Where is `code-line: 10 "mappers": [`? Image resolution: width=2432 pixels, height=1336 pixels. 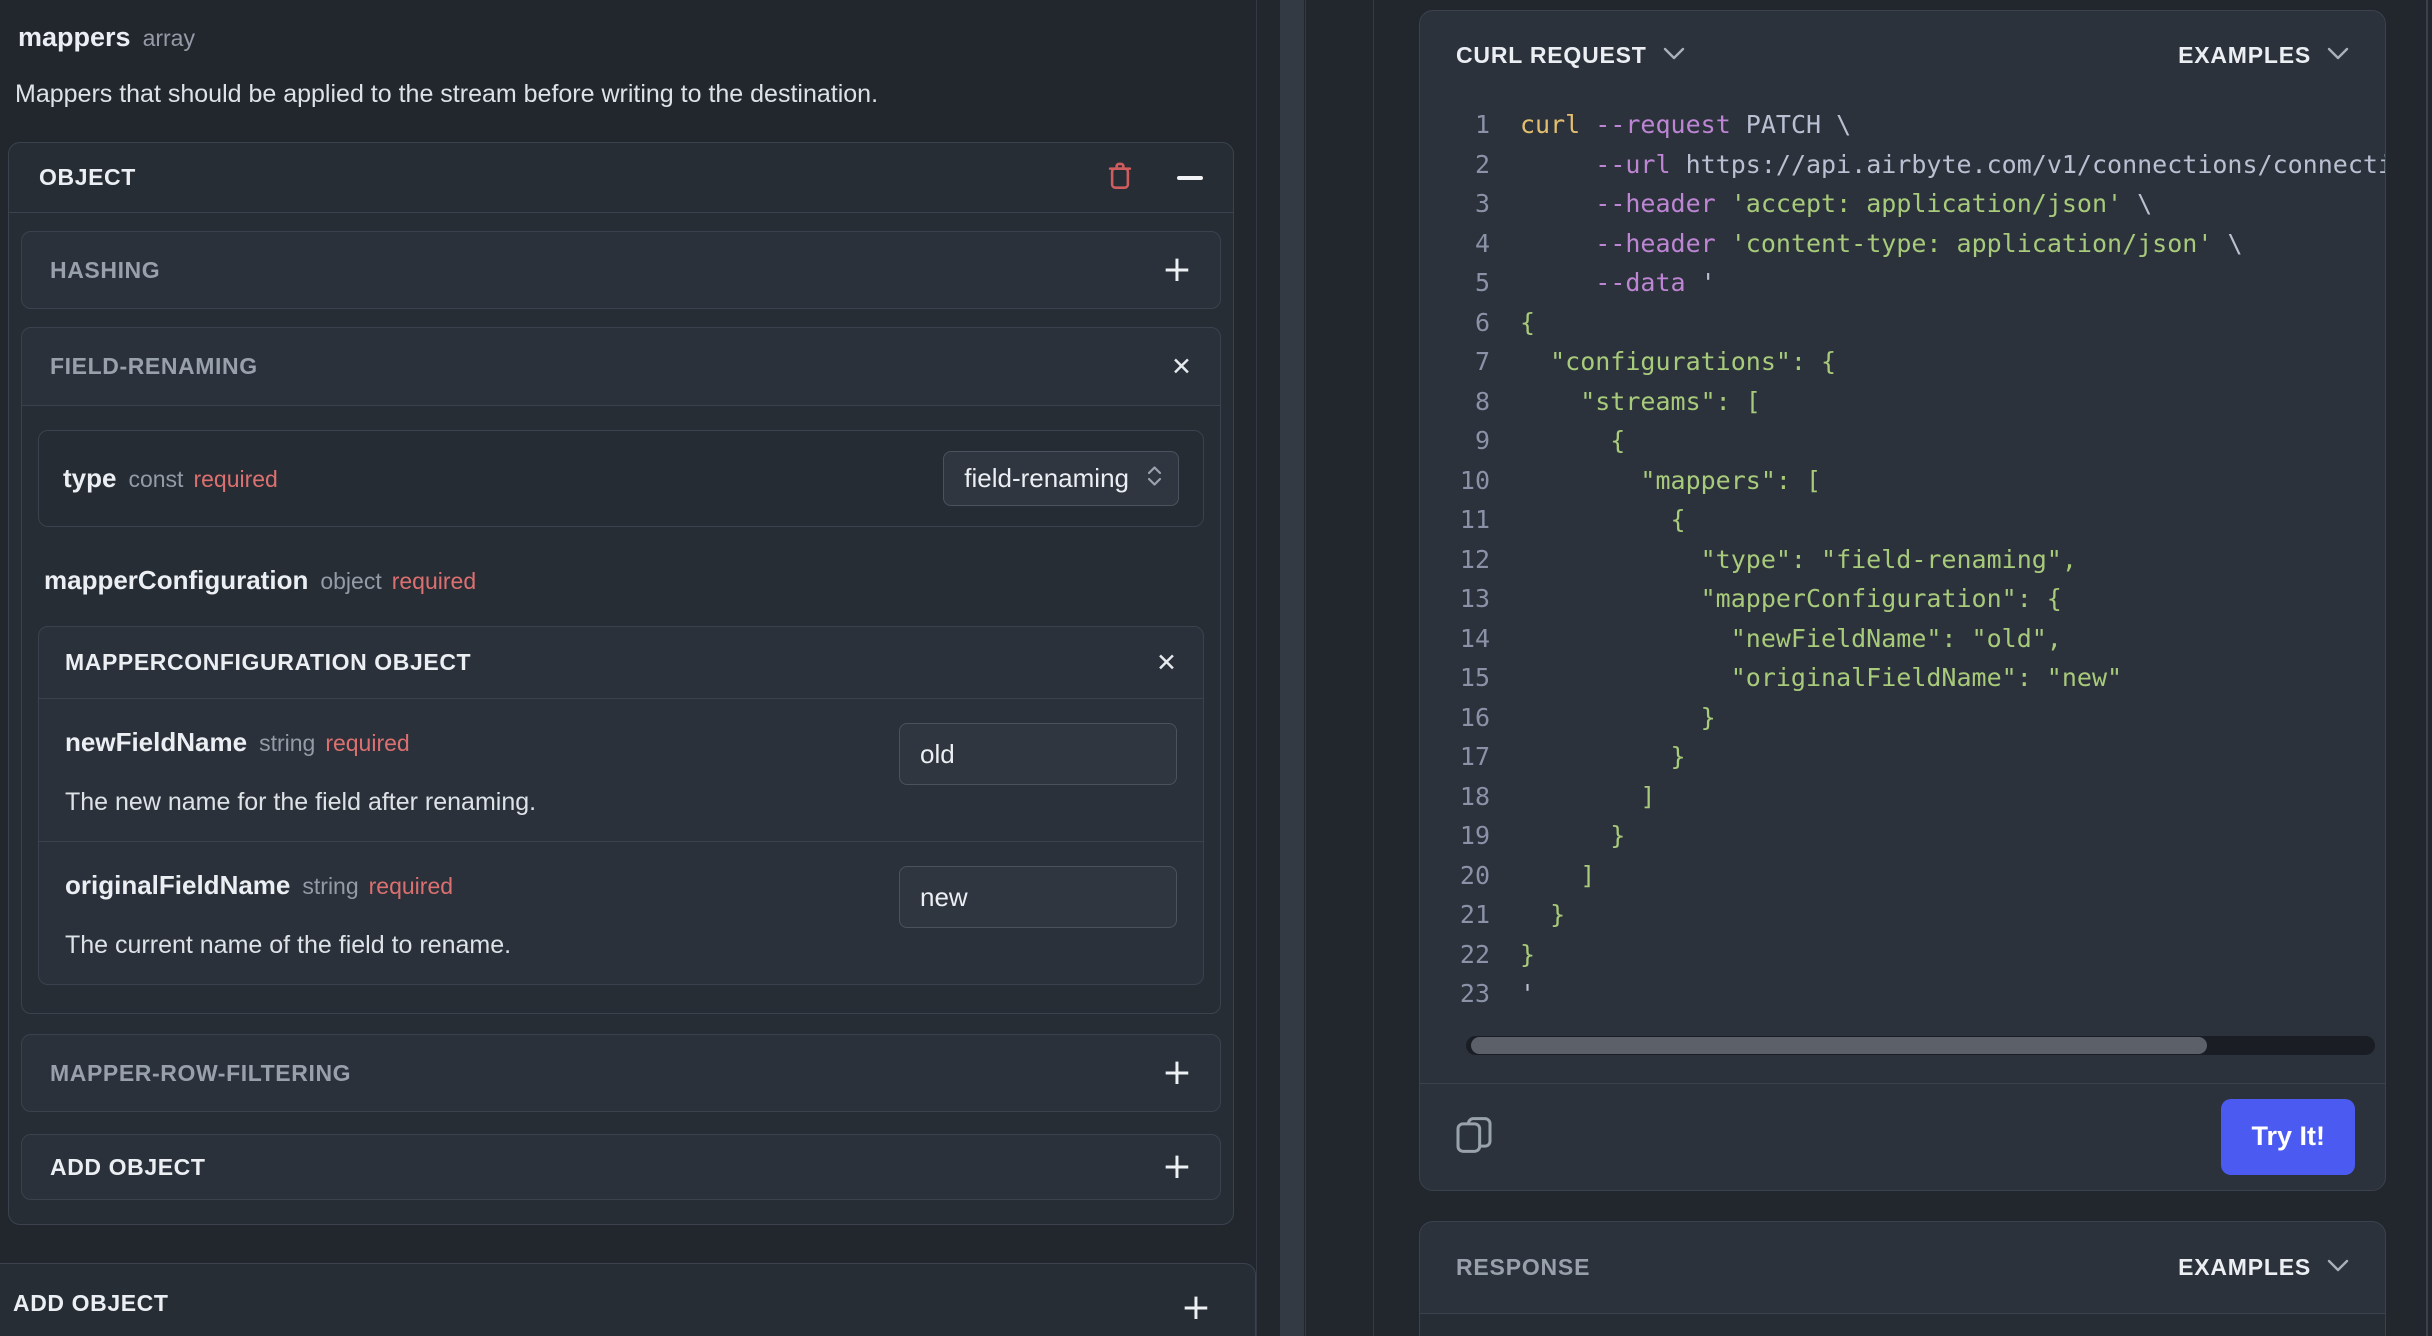
code-line: 10 "mappers": [ is located at coordinates (1640, 480).